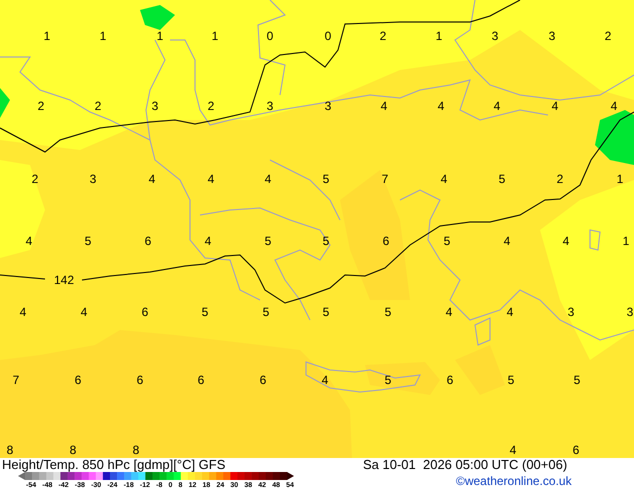 Image resolution: width=634 pixels, height=490 pixels. What do you see at coordinates (514, 481) in the screenshot?
I see `credit-link: ©weatheronline.co.uk` at bounding box center [514, 481].